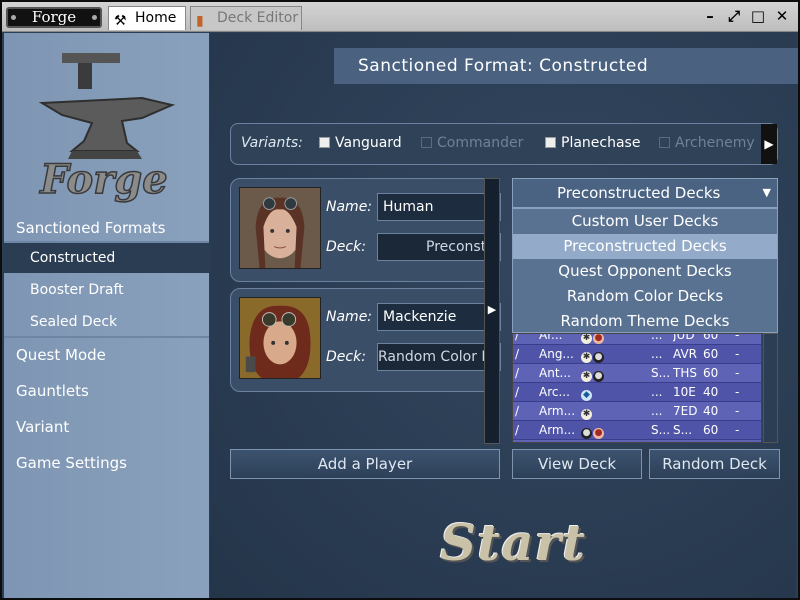 The width and height of the screenshot is (800, 600). I want to click on player-1-name-label: Name:, so click(349, 207).